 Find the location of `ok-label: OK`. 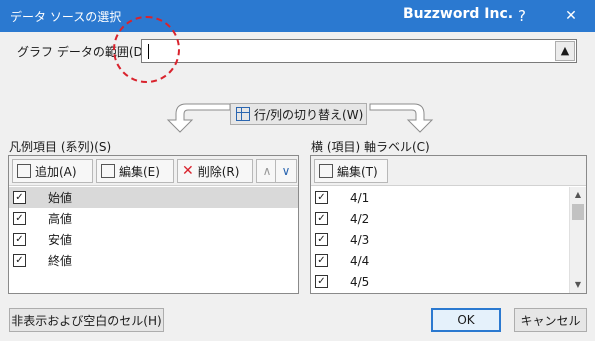

ok-label: OK is located at coordinates (466, 320).